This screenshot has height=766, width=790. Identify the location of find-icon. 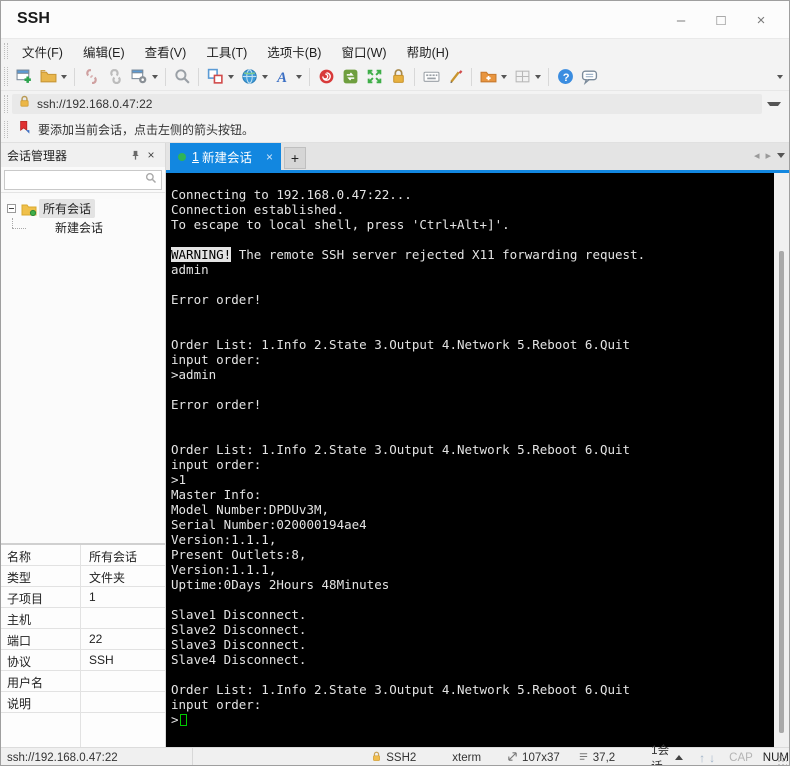
(182, 77).